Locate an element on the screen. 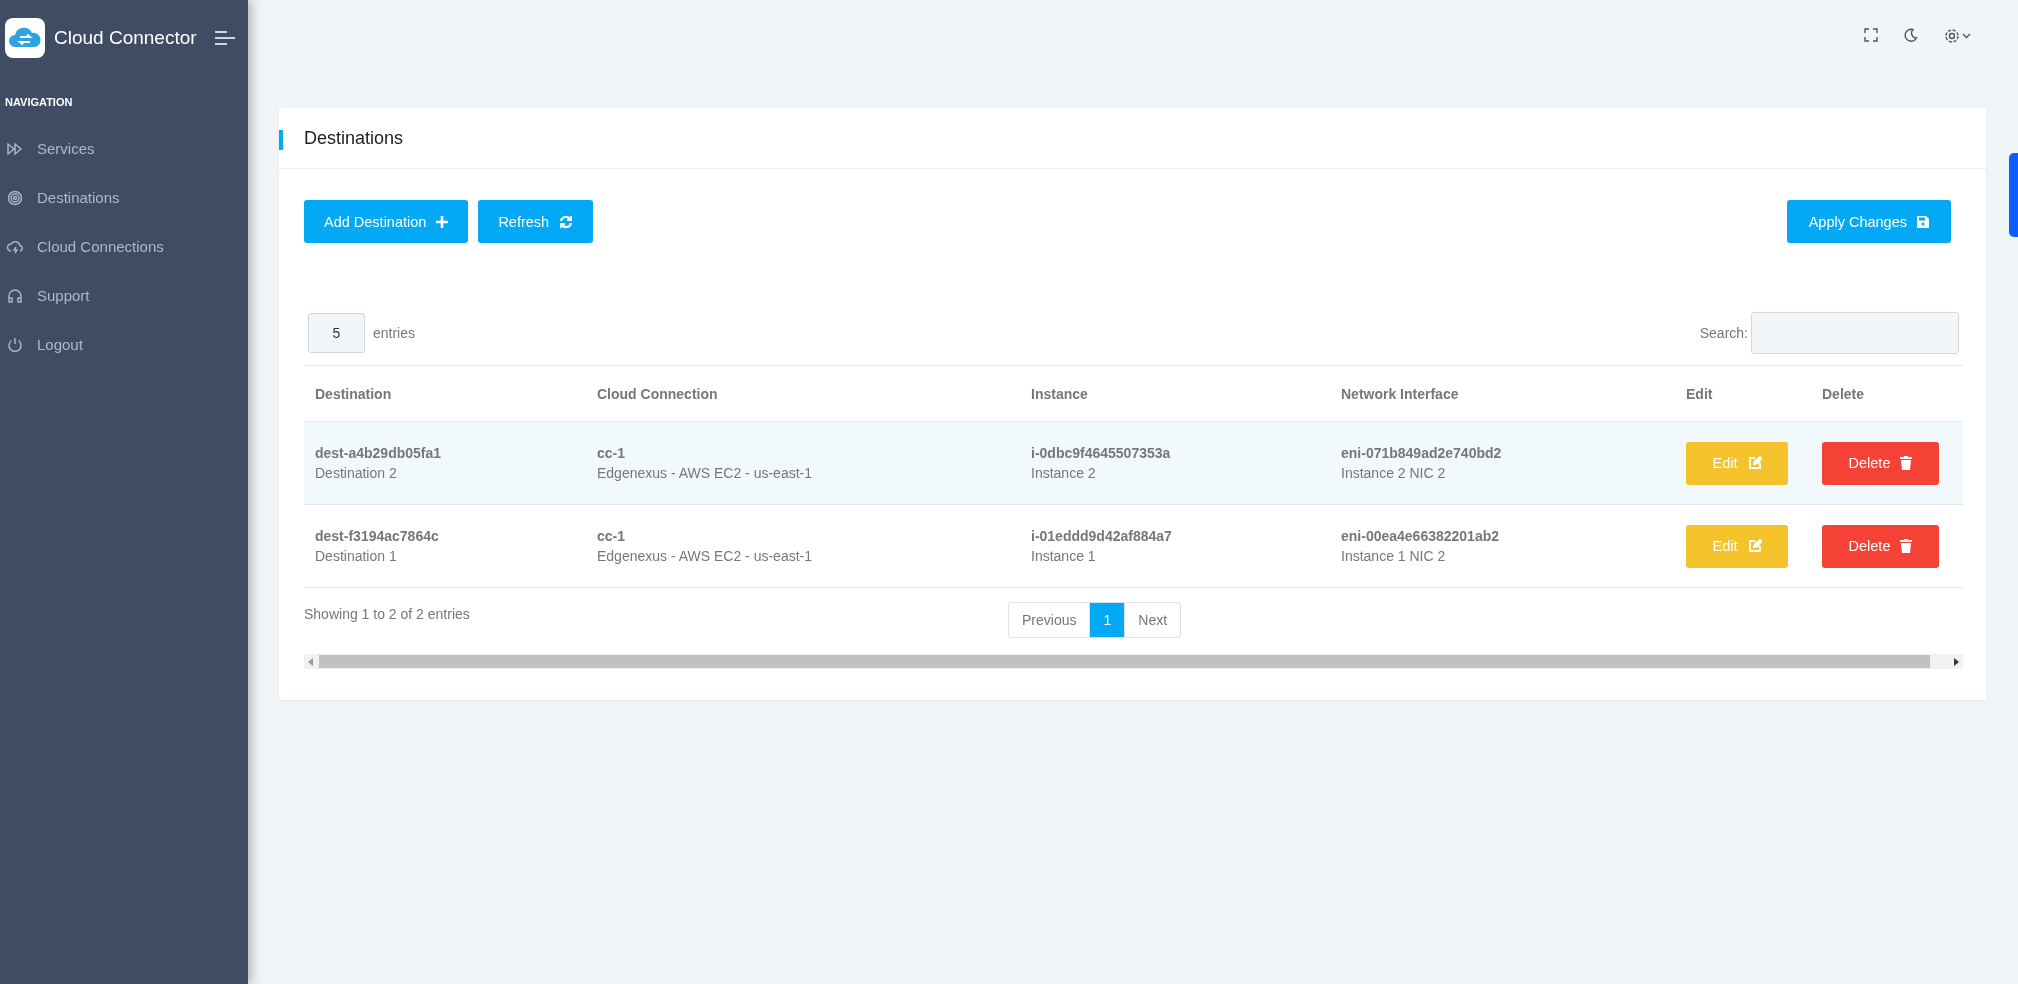 The image size is (2018, 984). table-cell-text: dest-f3194ac7864c is located at coordinates (377, 536).